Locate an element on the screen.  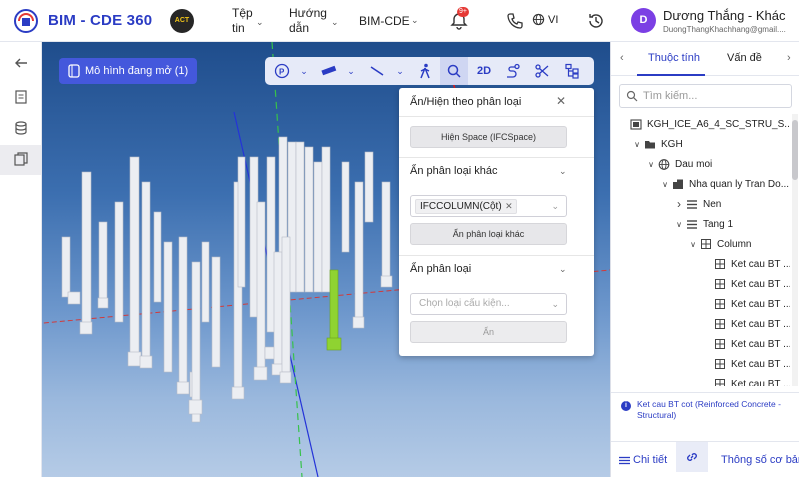
model-tree-button is located at coordinates (572, 71).